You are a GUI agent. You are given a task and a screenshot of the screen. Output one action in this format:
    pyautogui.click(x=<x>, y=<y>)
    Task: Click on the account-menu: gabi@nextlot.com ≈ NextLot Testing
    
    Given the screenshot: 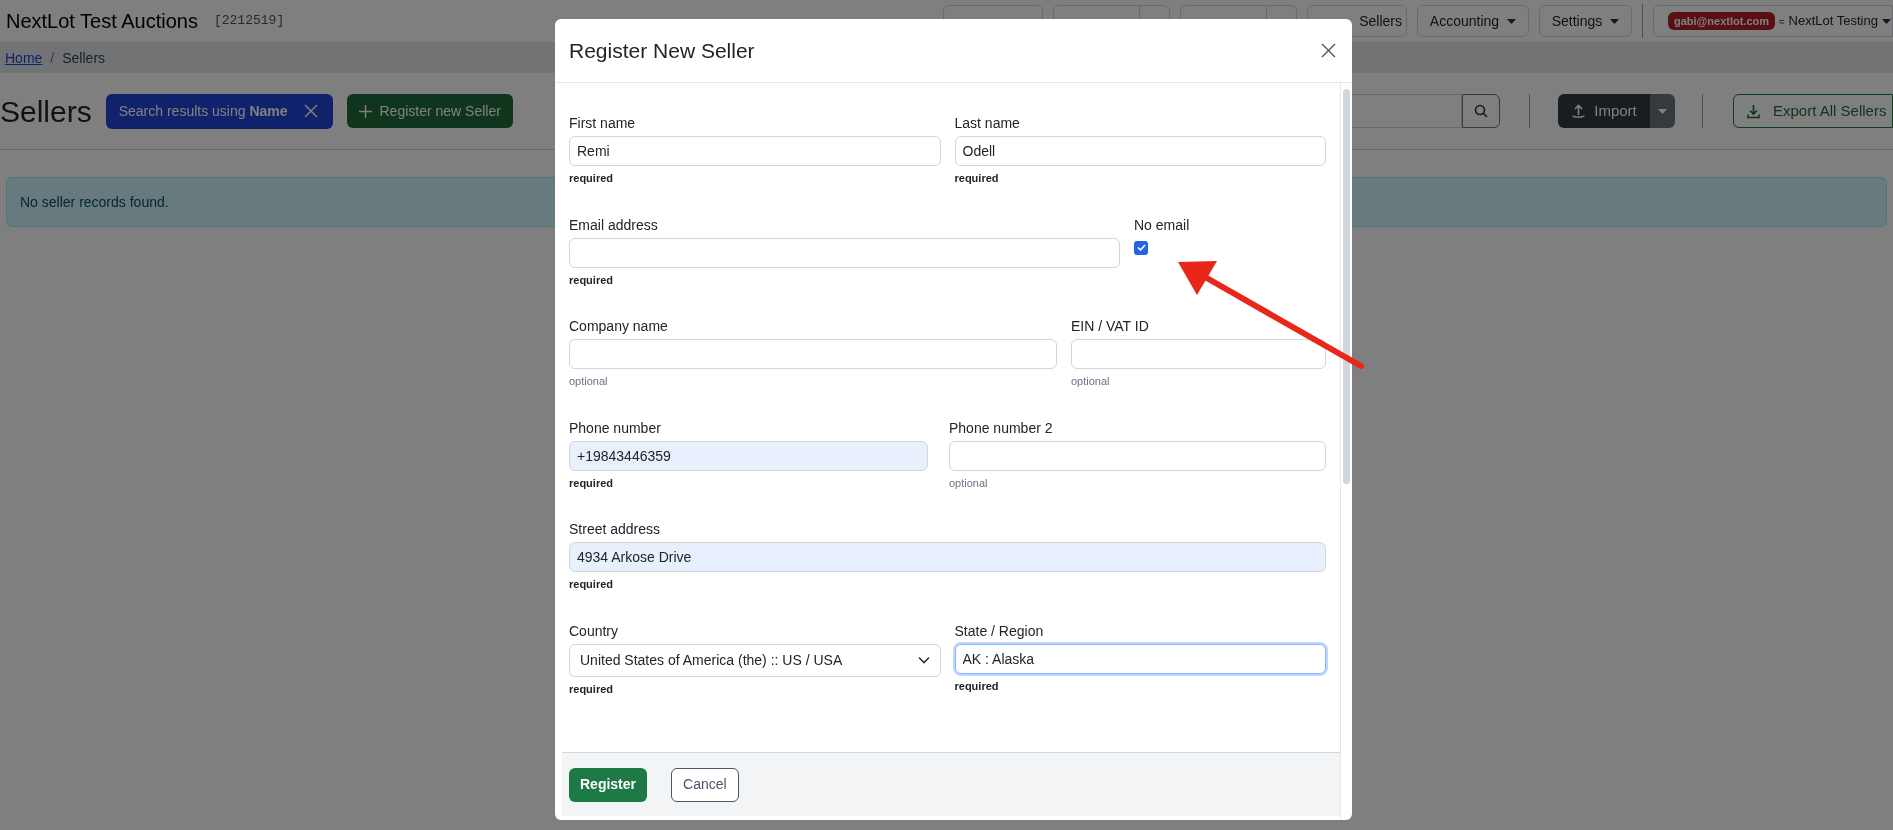 What is the action you would take?
    pyautogui.click(x=1773, y=21)
    